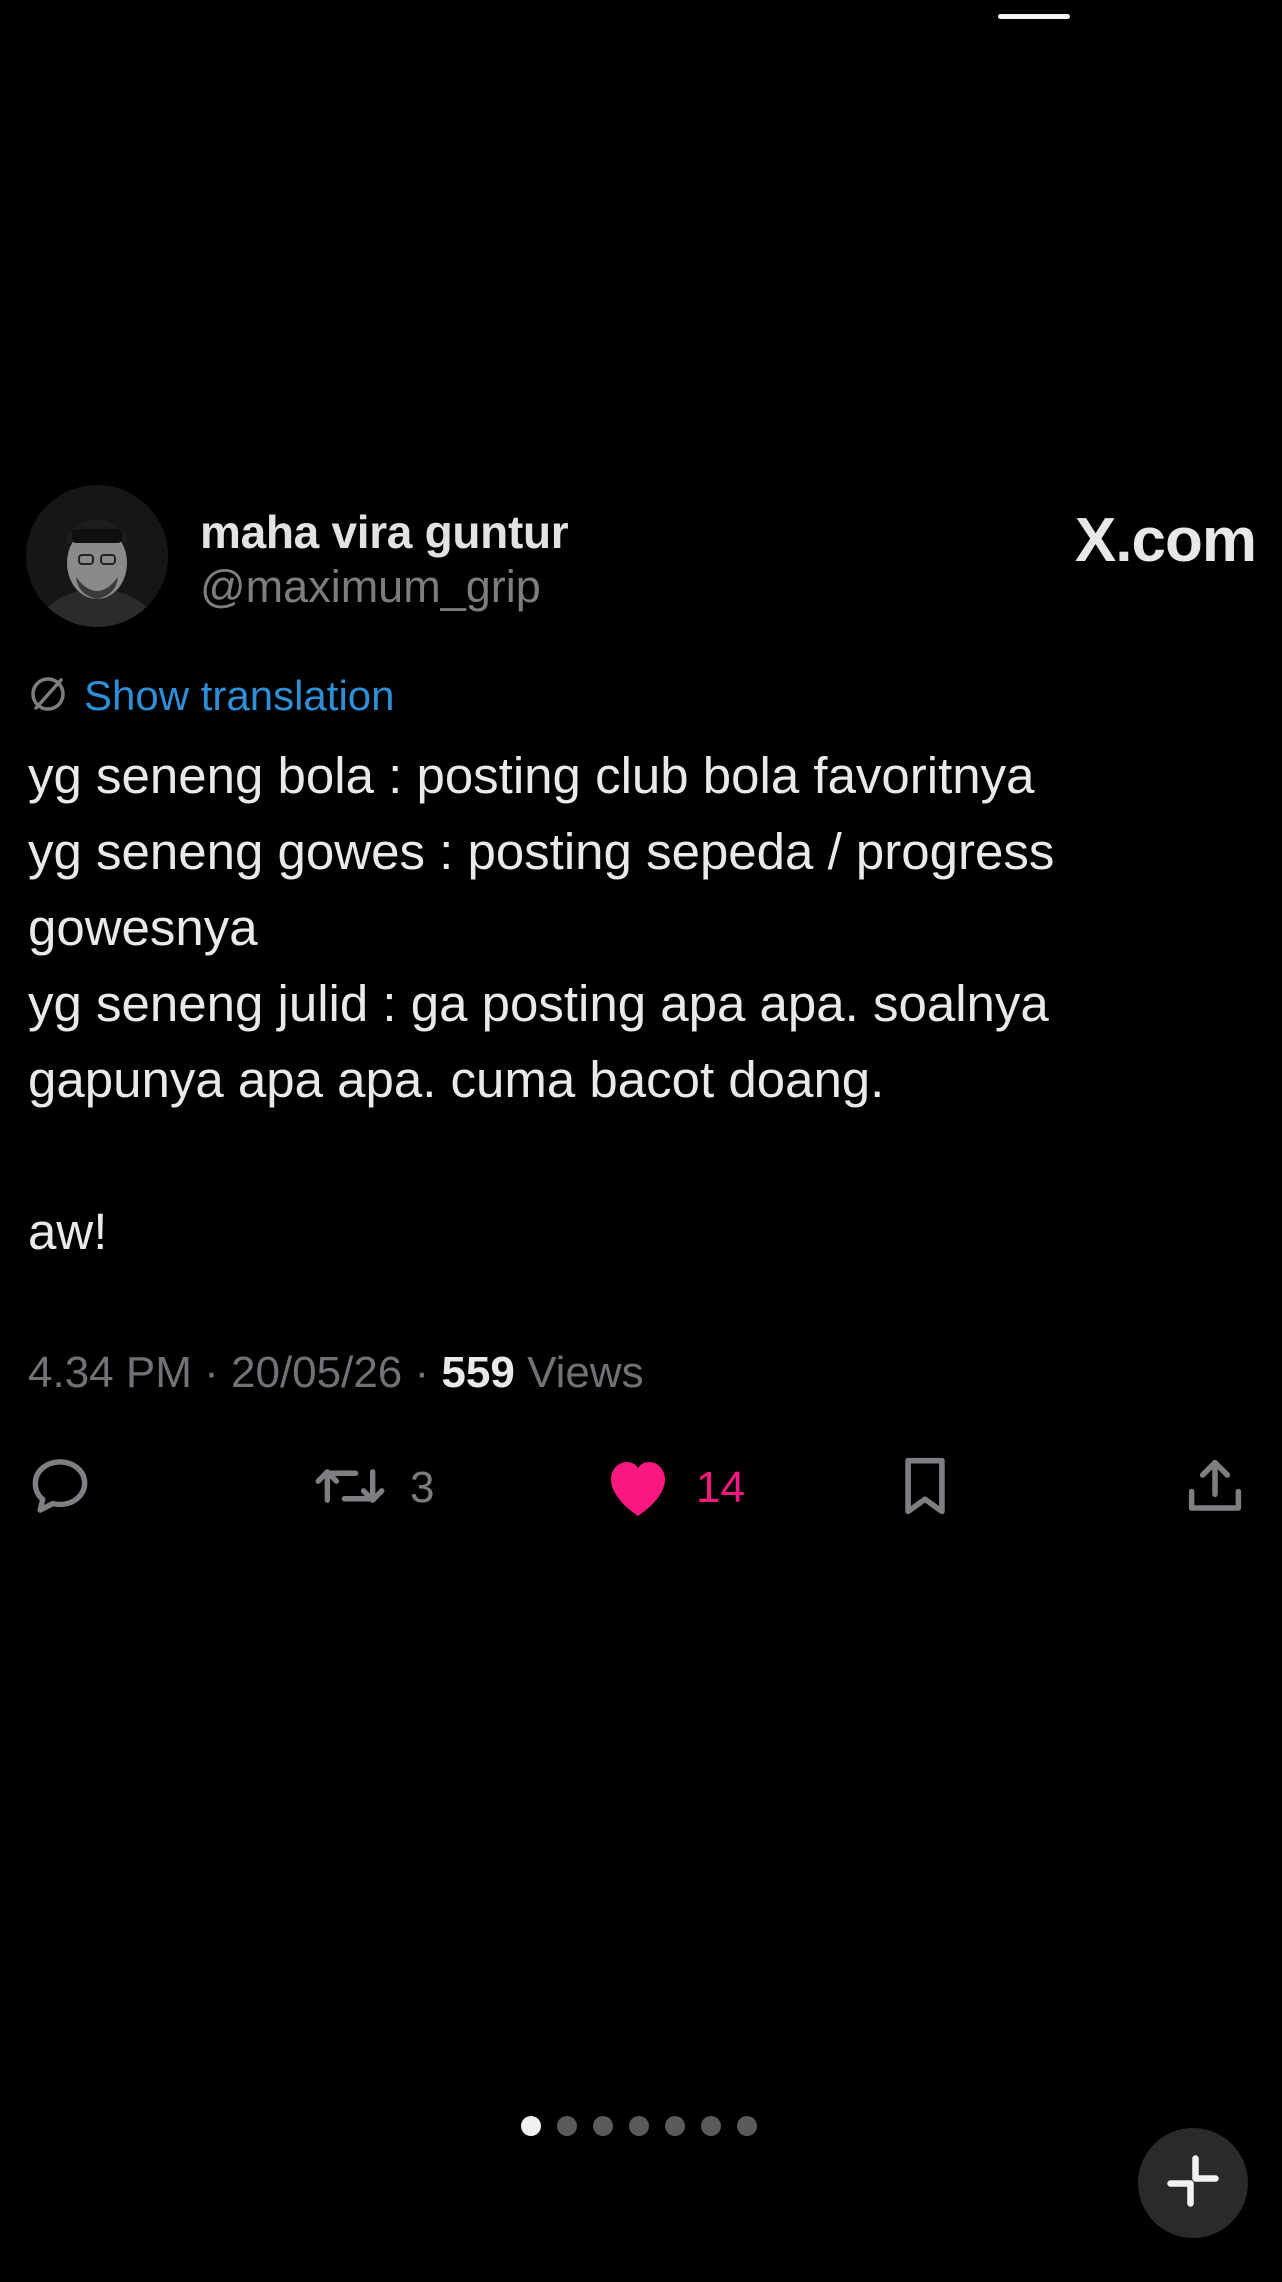 The image size is (1282, 2282). I want to click on brand-logo: X.com, so click(1165, 540).